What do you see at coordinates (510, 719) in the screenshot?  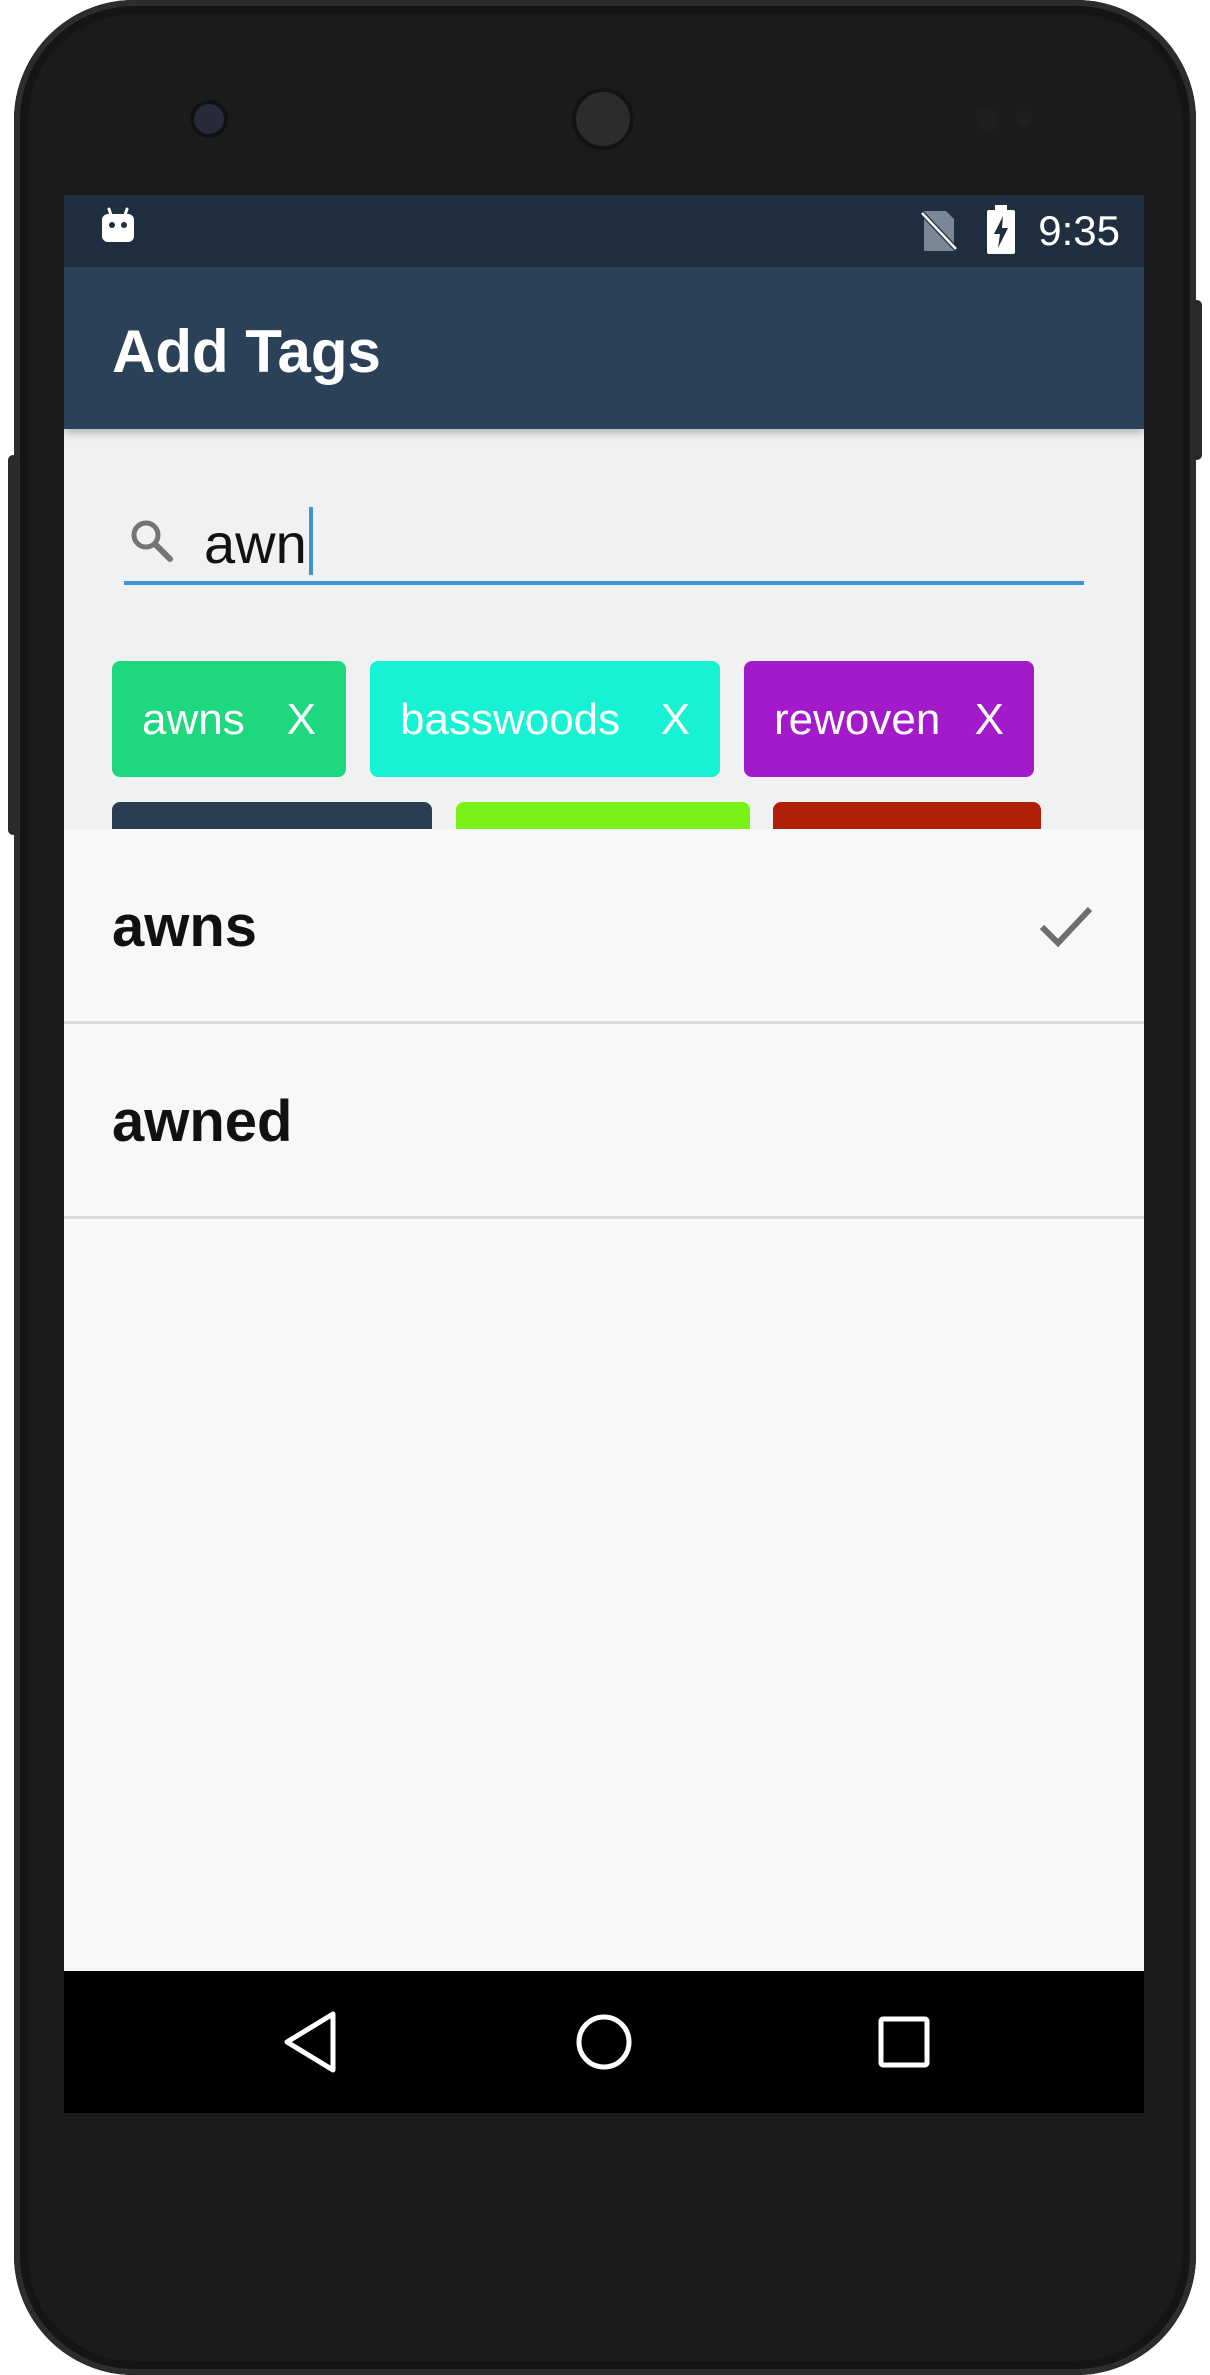 I see `tag-label: basswoods` at bounding box center [510, 719].